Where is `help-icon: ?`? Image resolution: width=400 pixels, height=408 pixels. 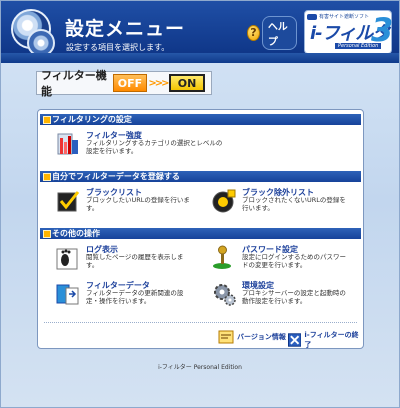
help-icon: ? is located at coordinates (253, 33).